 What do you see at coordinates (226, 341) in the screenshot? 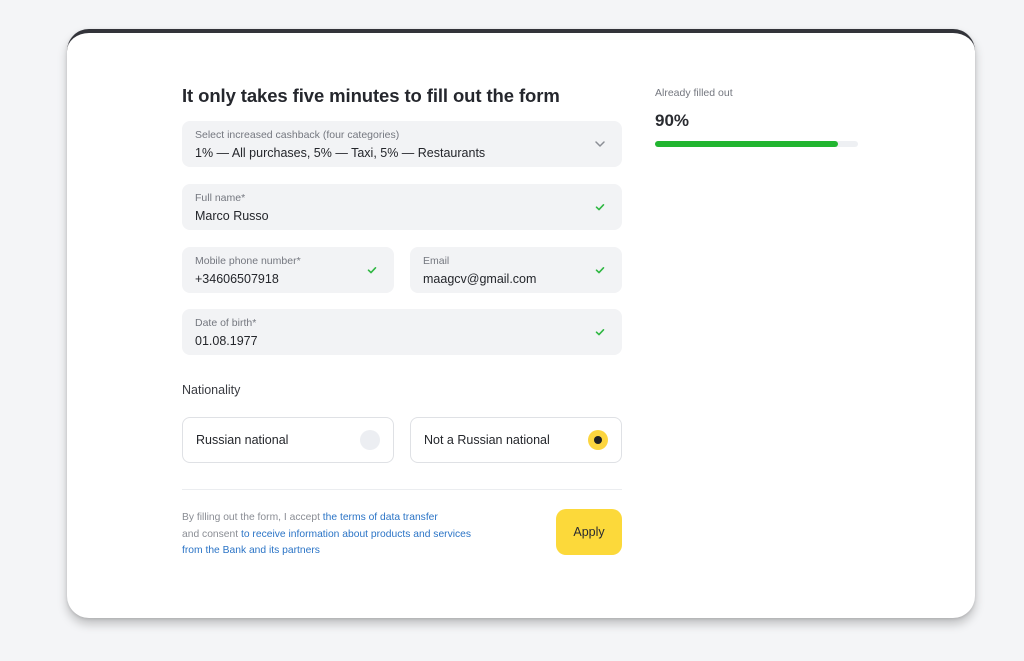
I see `date-of-birth-value: 01.08.1977` at bounding box center [226, 341].